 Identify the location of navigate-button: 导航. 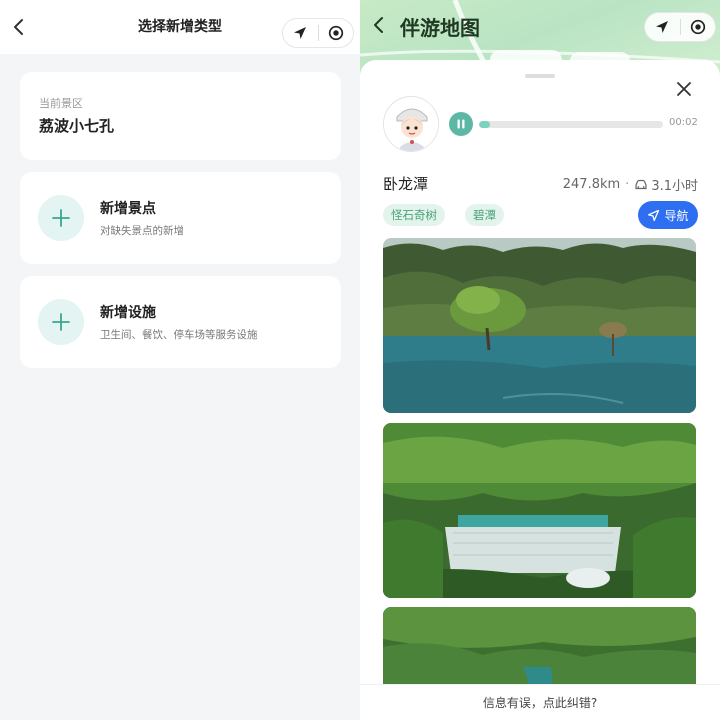
(668, 215).